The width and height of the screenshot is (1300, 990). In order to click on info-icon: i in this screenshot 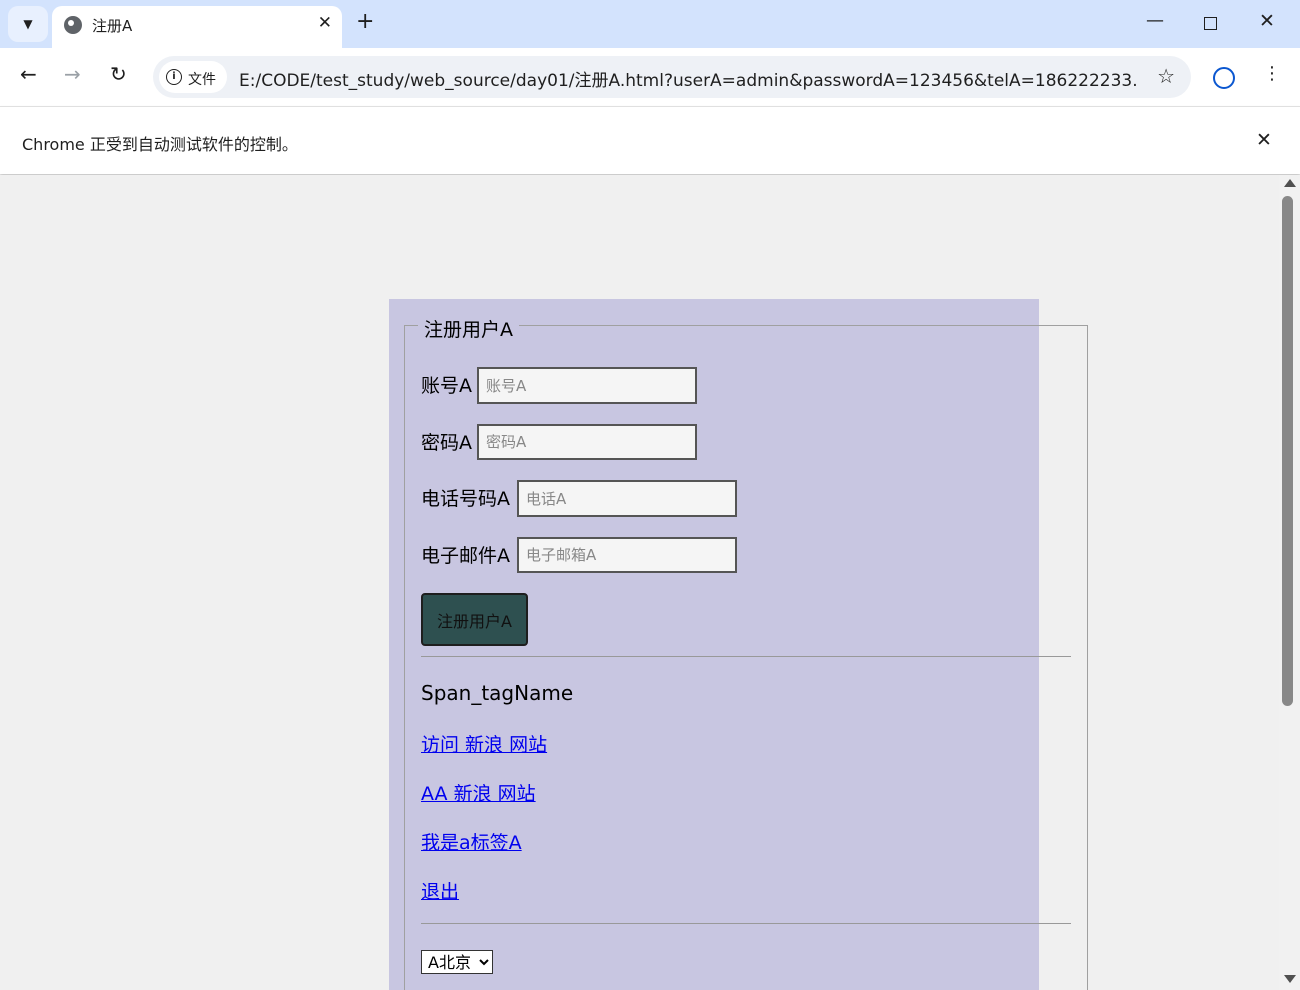, I will do `click(174, 77)`.